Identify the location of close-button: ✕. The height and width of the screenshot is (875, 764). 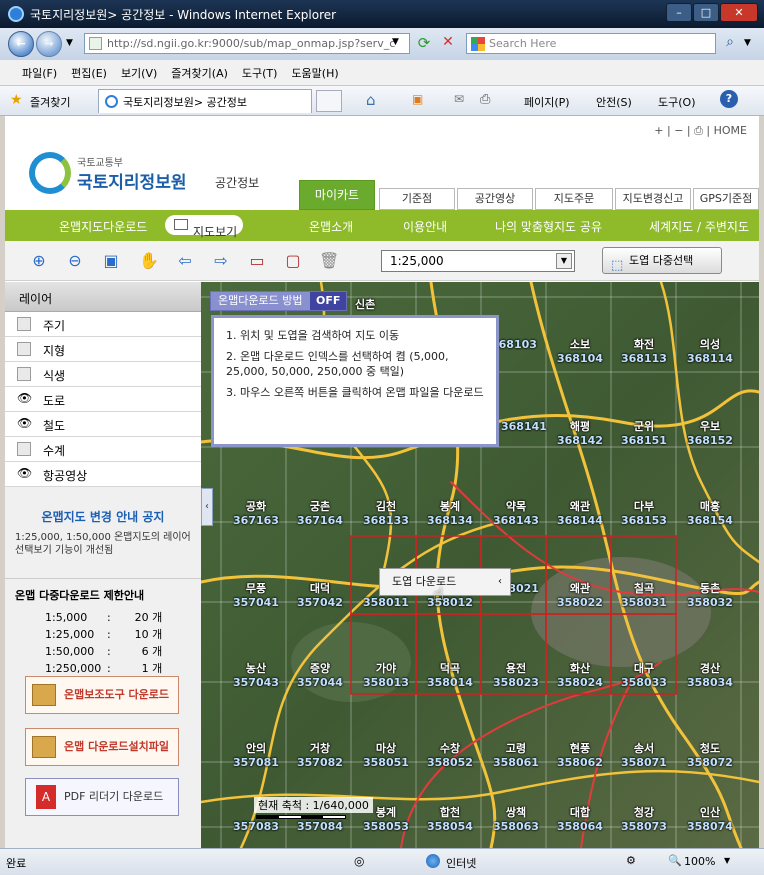
(739, 12).